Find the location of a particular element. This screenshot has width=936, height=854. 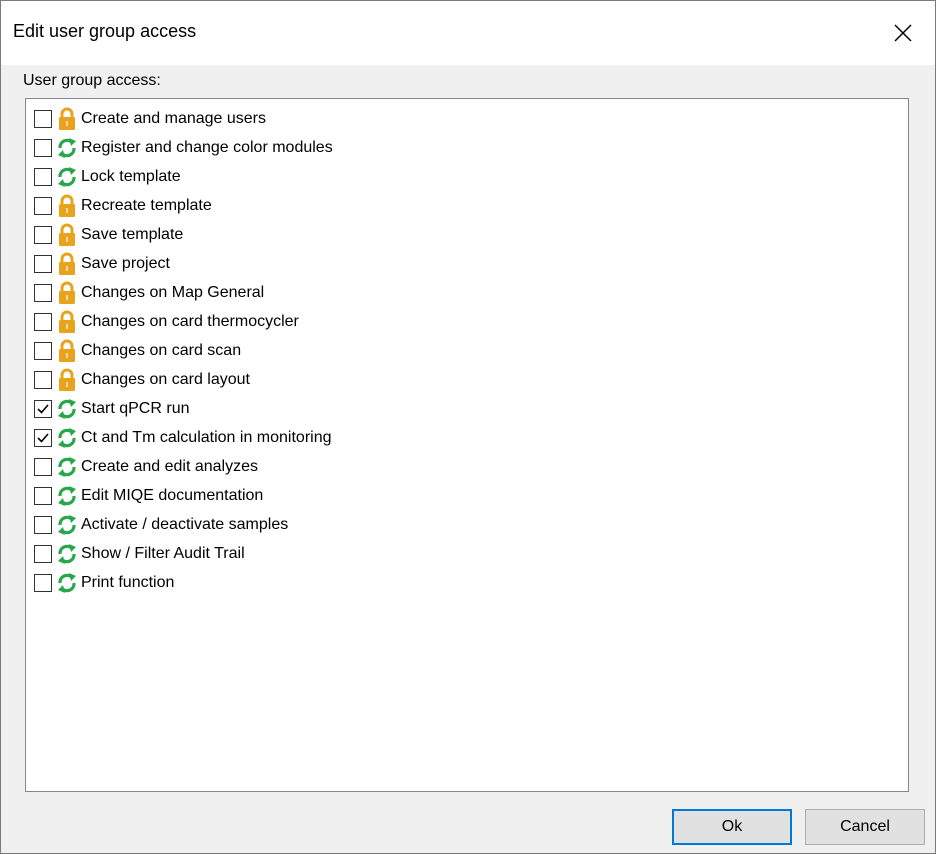

cancel-button: Cancel is located at coordinates (865, 827).